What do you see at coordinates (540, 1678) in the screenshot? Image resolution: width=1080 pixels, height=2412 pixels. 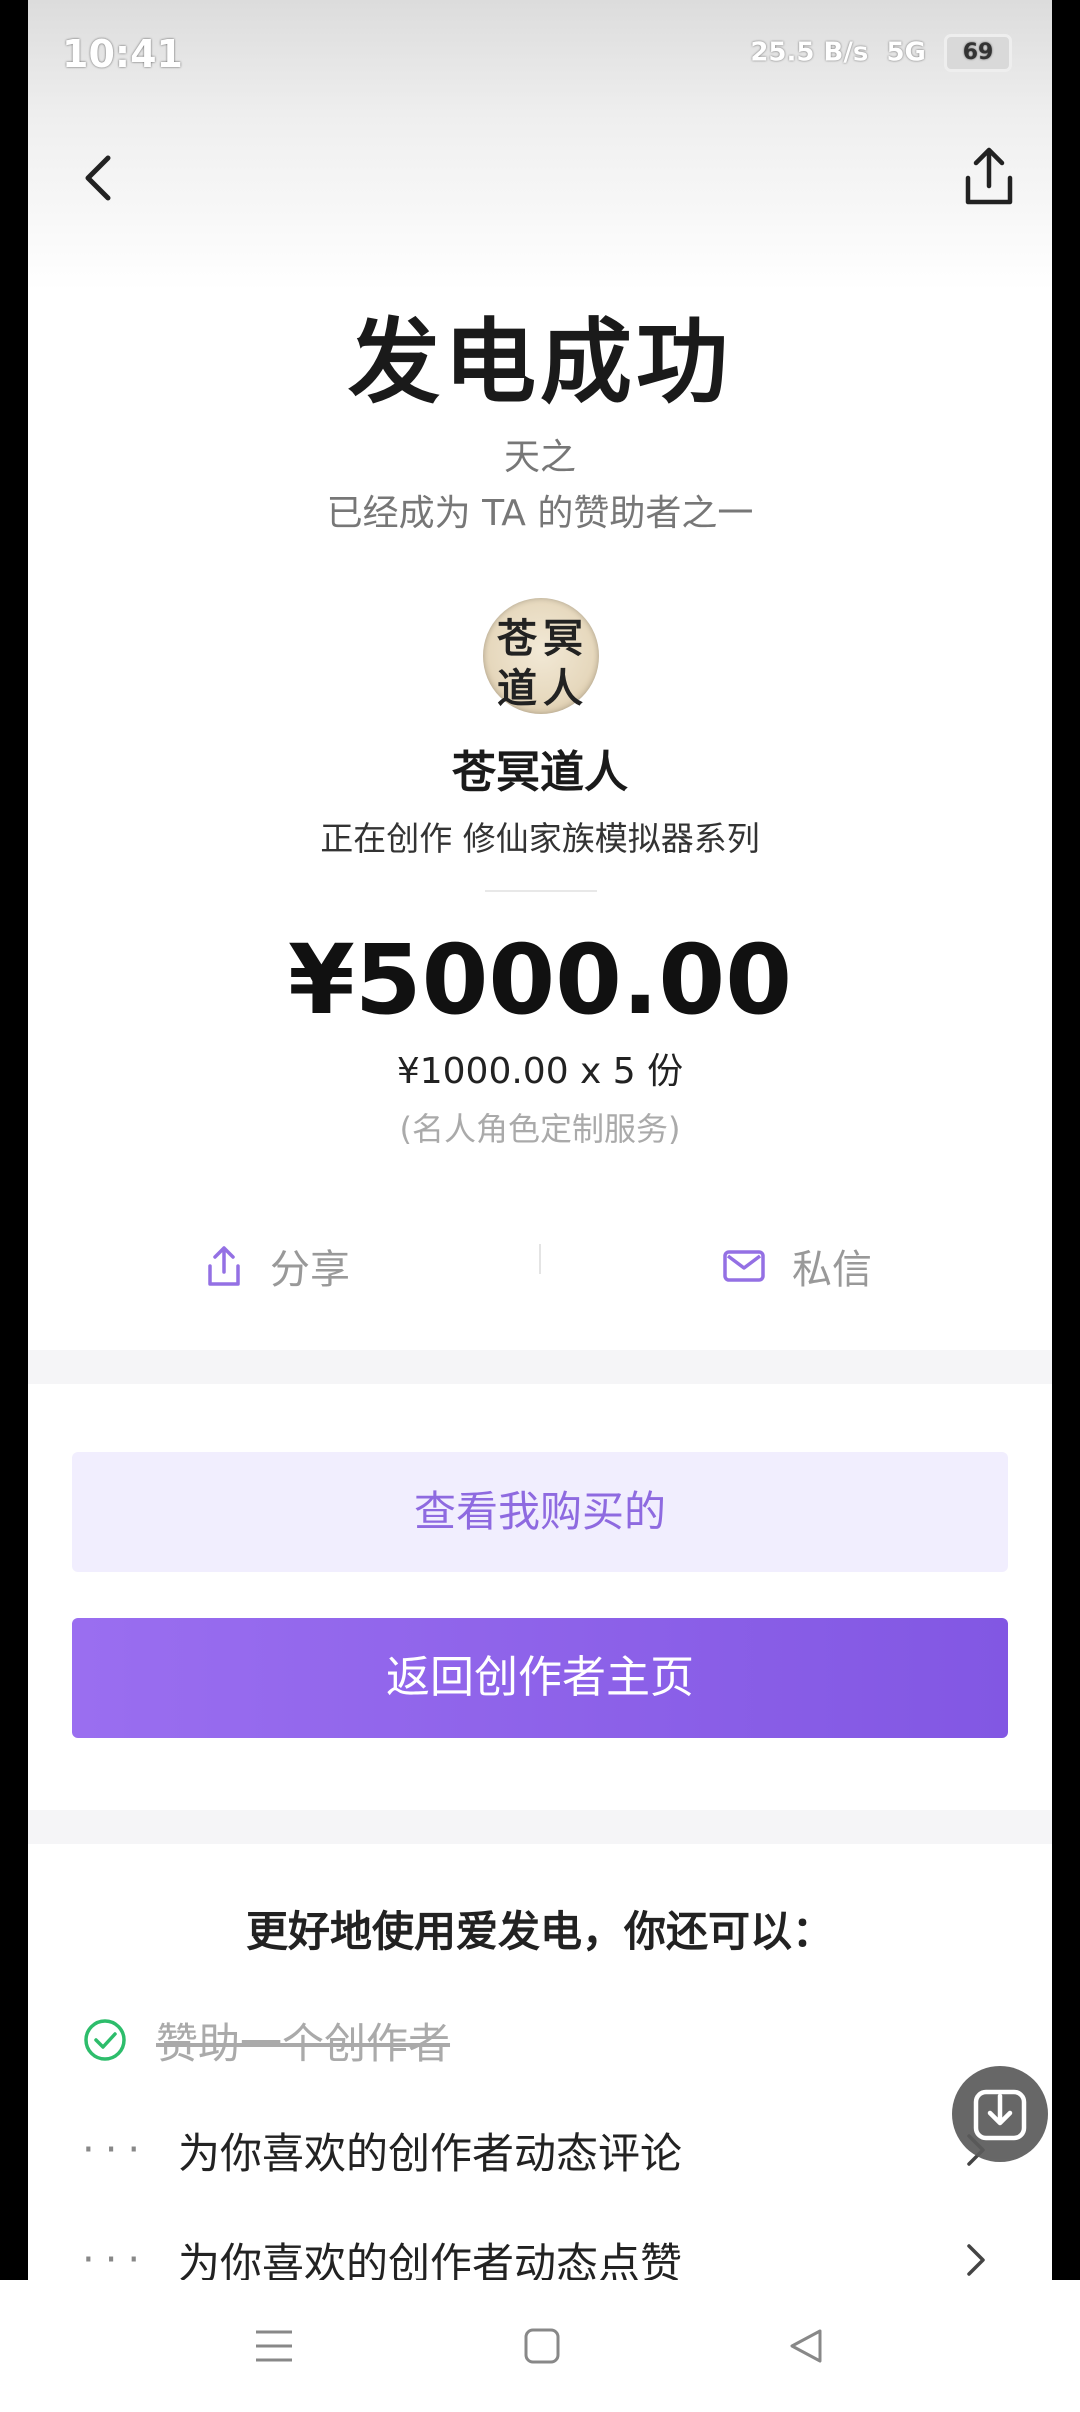 I see `back-to-creator-button: 返回创作者主页` at bounding box center [540, 1678].